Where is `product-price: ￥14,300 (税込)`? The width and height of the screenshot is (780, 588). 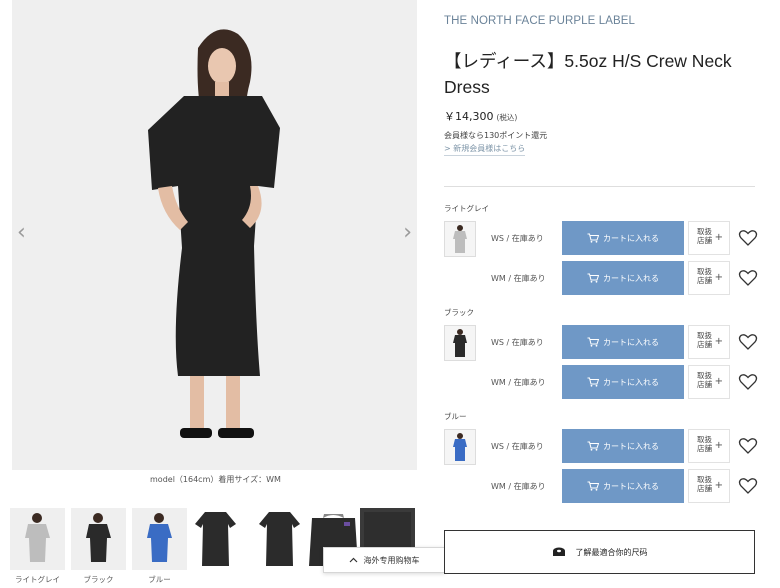
product-price: ￥14,300 (税込) is located at coordinates (480, 116).